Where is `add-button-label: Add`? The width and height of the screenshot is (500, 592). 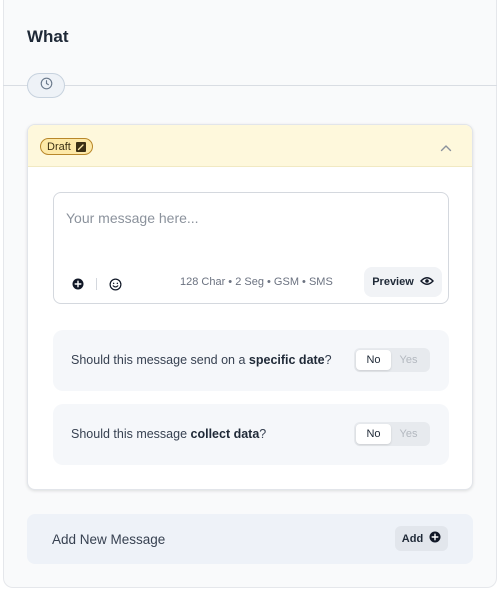 add-button-label: Add is located at coordinates (412, 538).